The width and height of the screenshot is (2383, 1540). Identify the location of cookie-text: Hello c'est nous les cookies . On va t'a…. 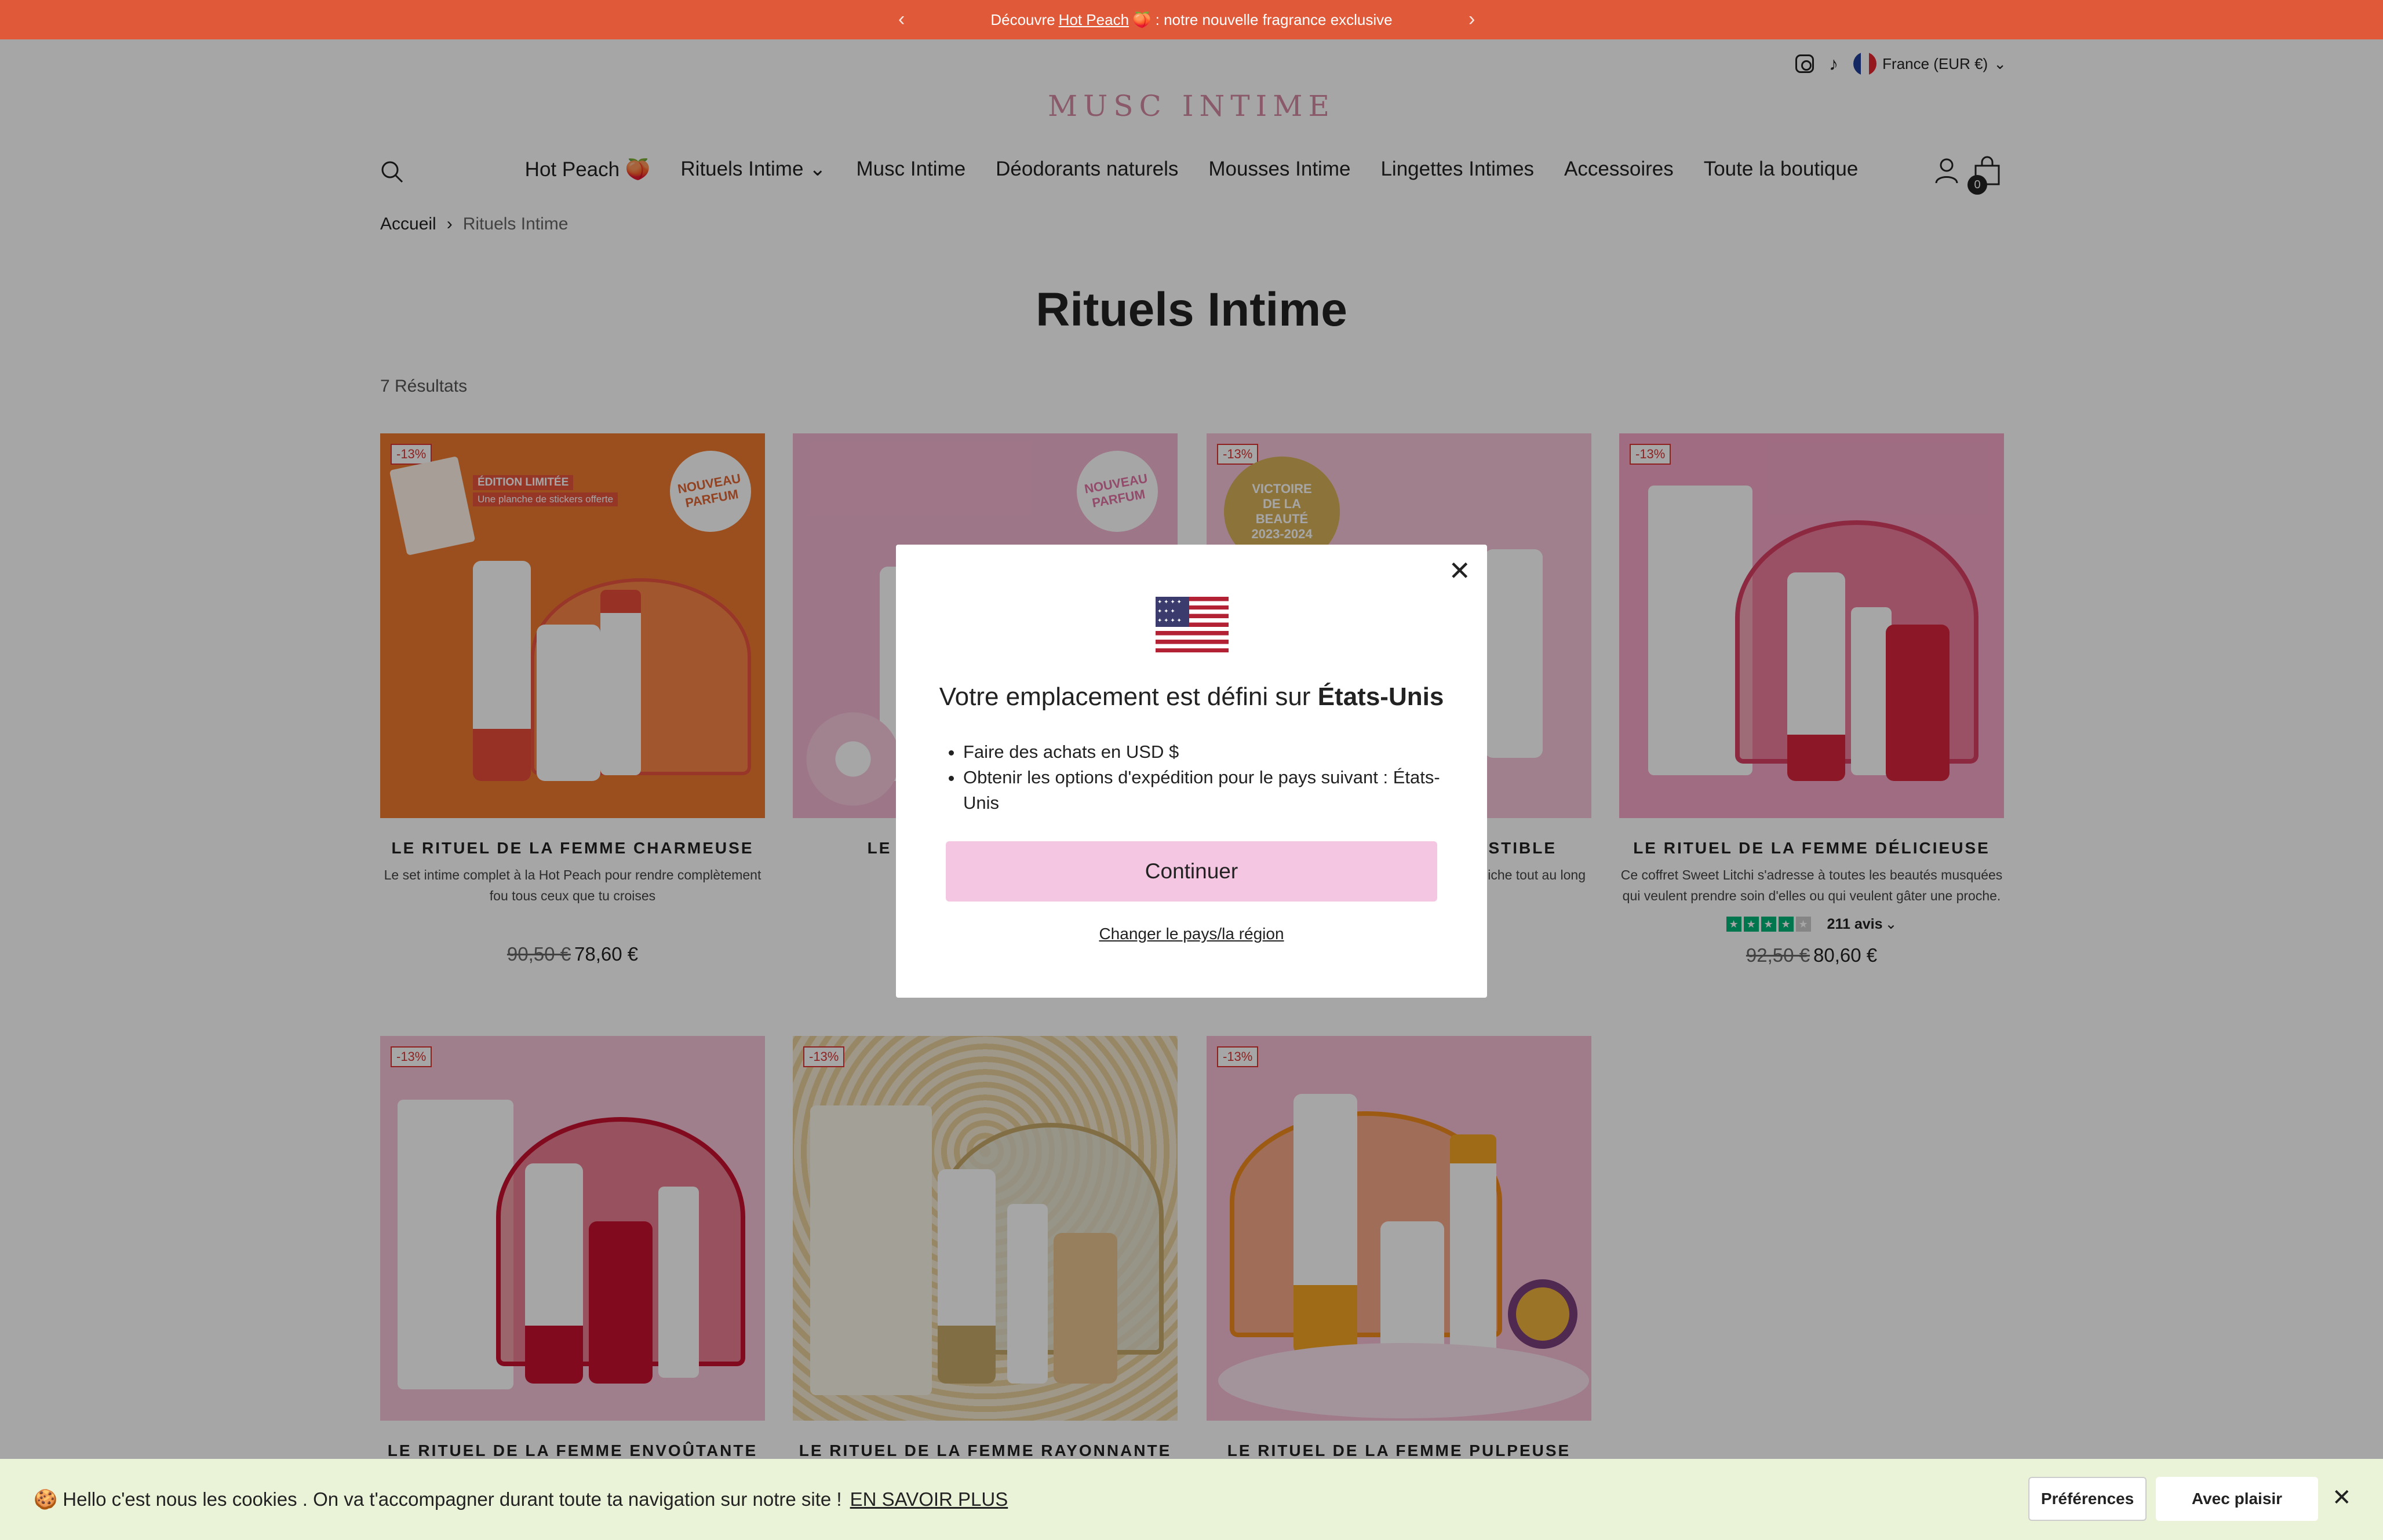
(453, 1499).